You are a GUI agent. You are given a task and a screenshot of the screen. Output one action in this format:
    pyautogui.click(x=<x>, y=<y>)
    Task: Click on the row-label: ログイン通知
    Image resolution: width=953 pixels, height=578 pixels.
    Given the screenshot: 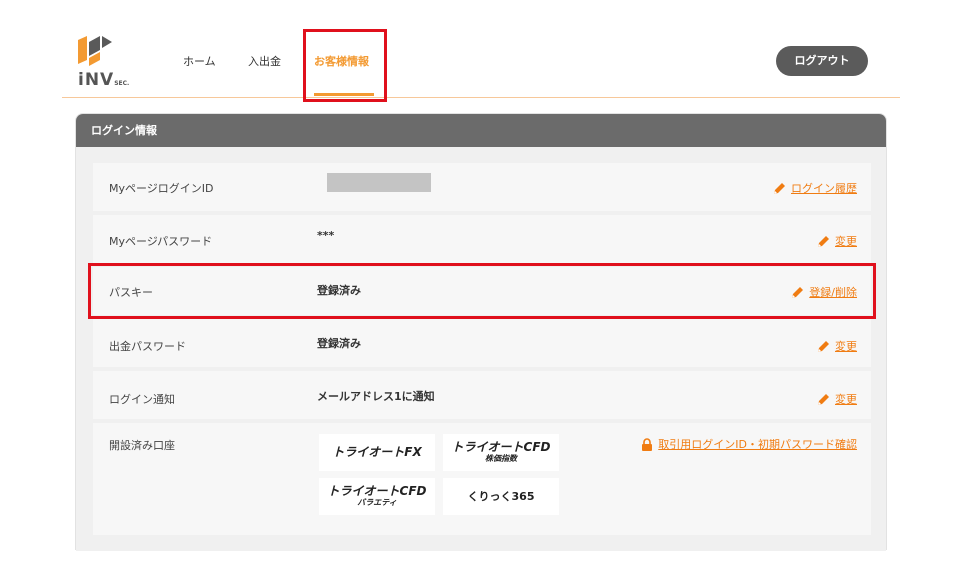 What is the action you would take?
    pyautogui.click(x=142, y=399)
    